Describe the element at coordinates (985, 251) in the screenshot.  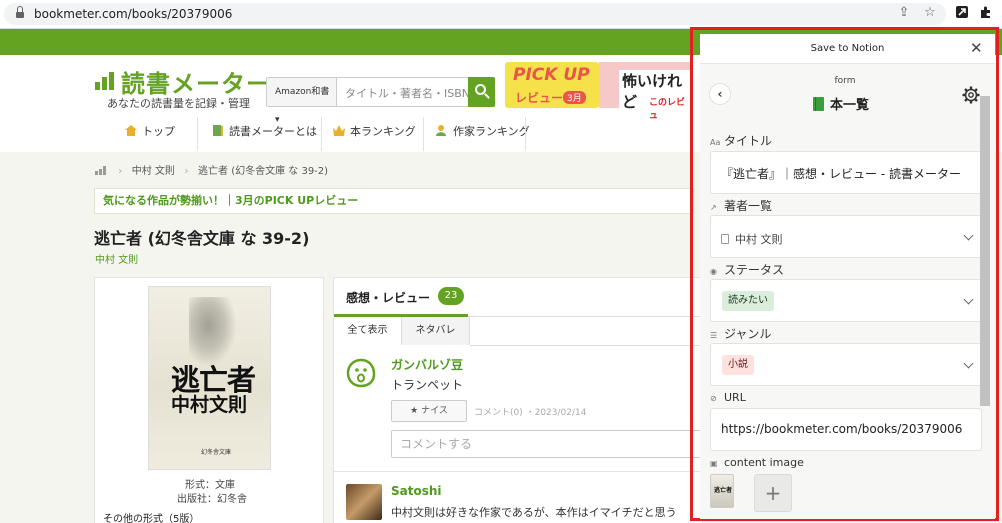
I see `panel-scrollbar` at that location.